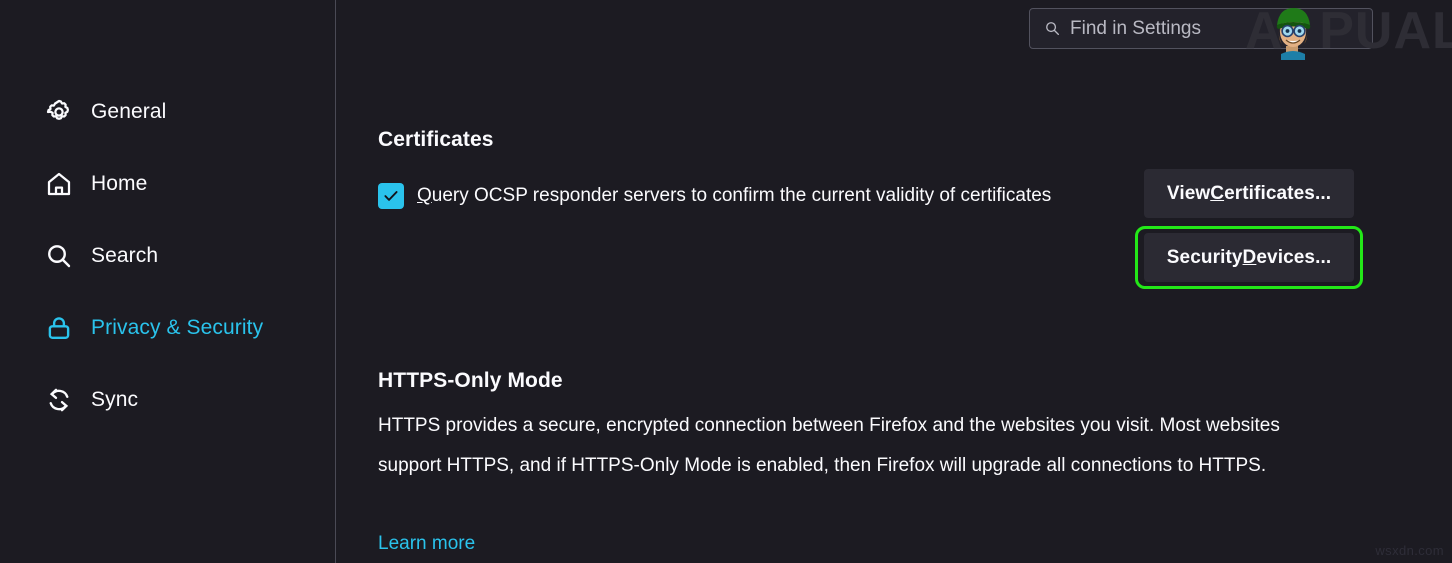 Image resolution: width=1452 pixels, height=563 pixels. Describe the element at coordinates (119, 183) in the screenshot. I see `sidebar-item-label: Home` at that location.